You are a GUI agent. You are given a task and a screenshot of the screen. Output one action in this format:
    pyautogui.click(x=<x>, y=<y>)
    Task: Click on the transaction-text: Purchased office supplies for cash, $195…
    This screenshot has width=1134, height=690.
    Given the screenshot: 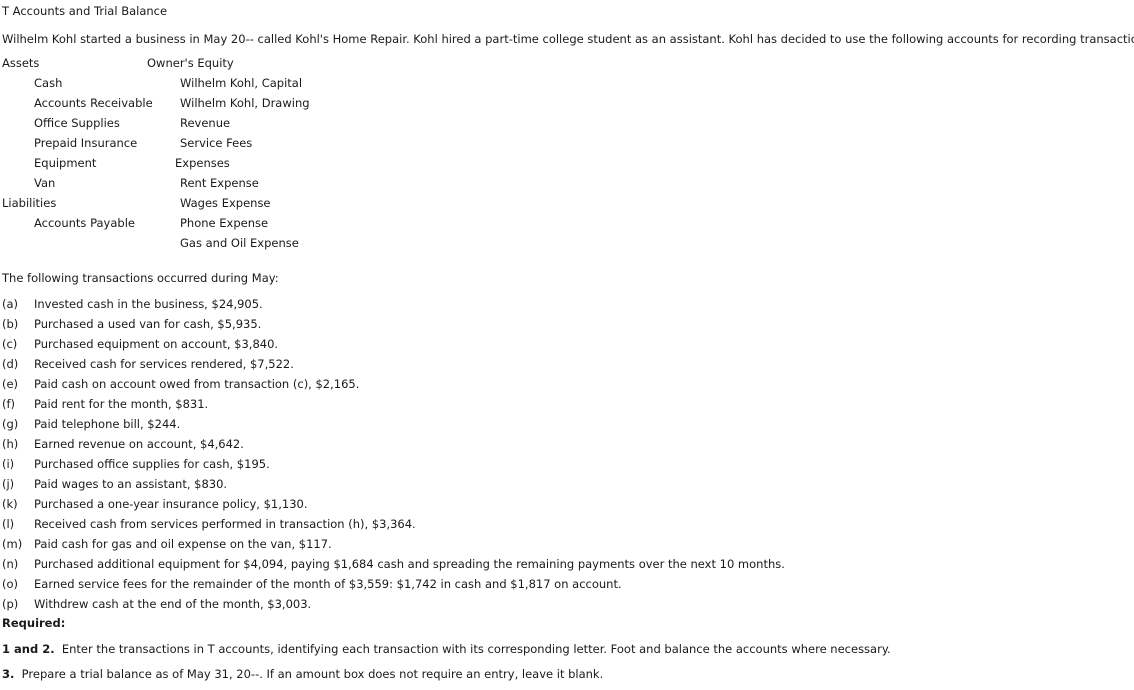 What is the action you would take?
    pyautogui.click(x=152, y=464)
    